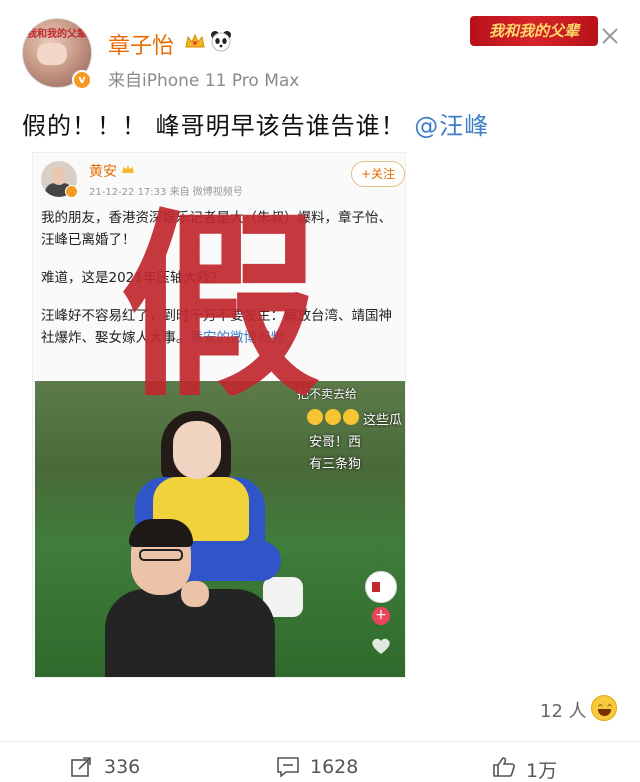  Describe the element at coordinates (71, 191) in the screenshot. I see `embed-verified-icon` at that location.